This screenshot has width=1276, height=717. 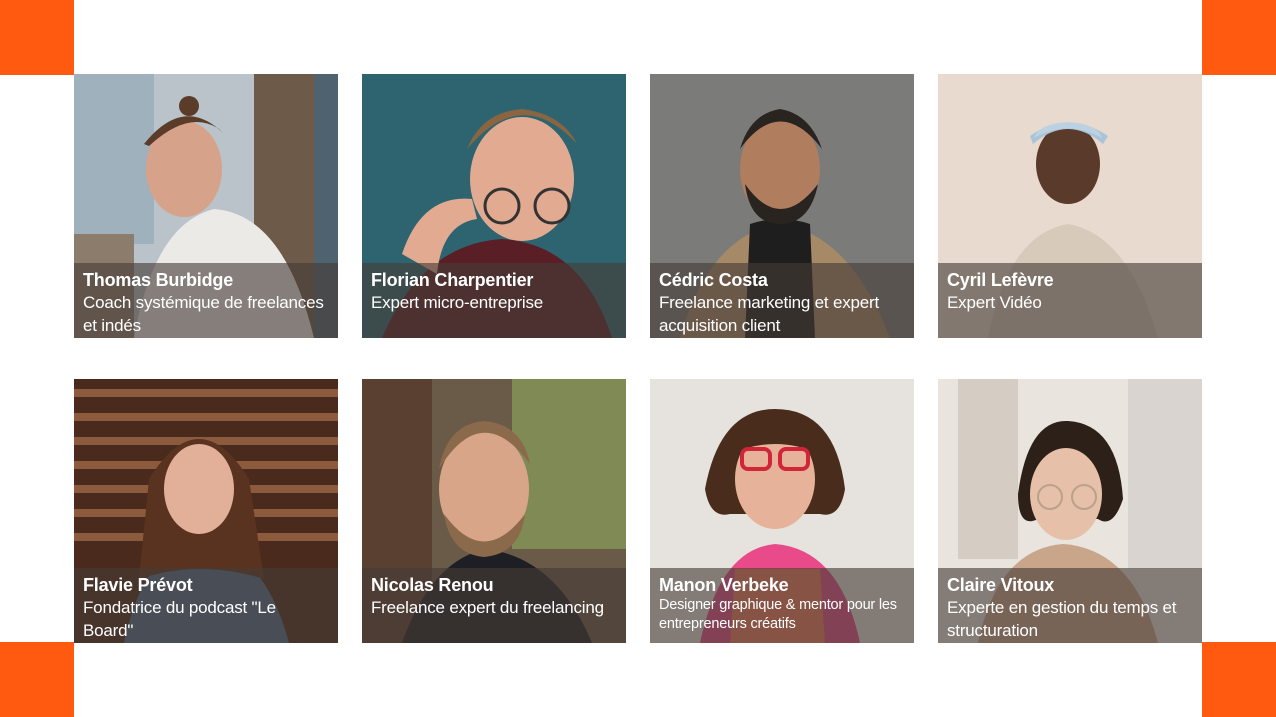 What do you see at coordinates (1239, 37) in the screenshot?
I see `corner-decoration-top-right` at bounding box center [1239, 37].